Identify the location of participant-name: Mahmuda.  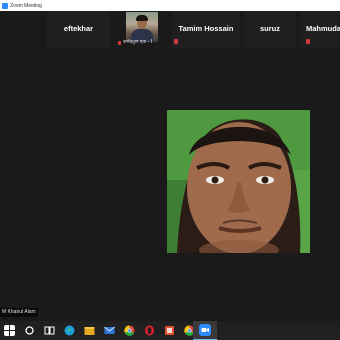
(323, 28).